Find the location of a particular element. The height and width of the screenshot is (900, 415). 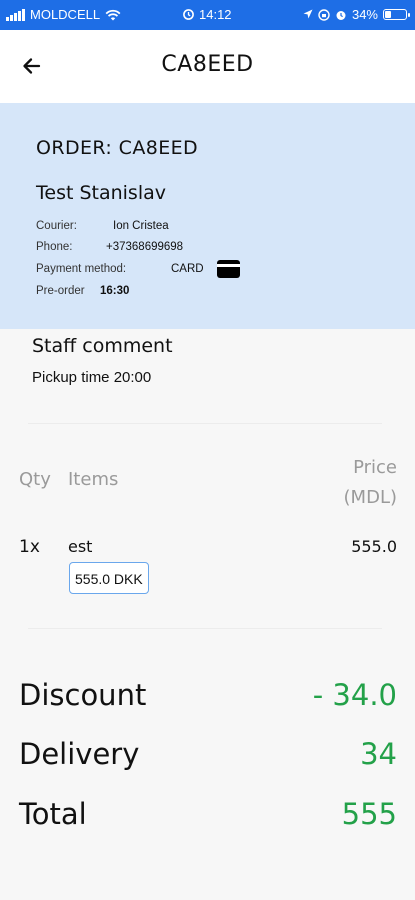

payment-method-value: CARD is located at coordinates (187, 269).